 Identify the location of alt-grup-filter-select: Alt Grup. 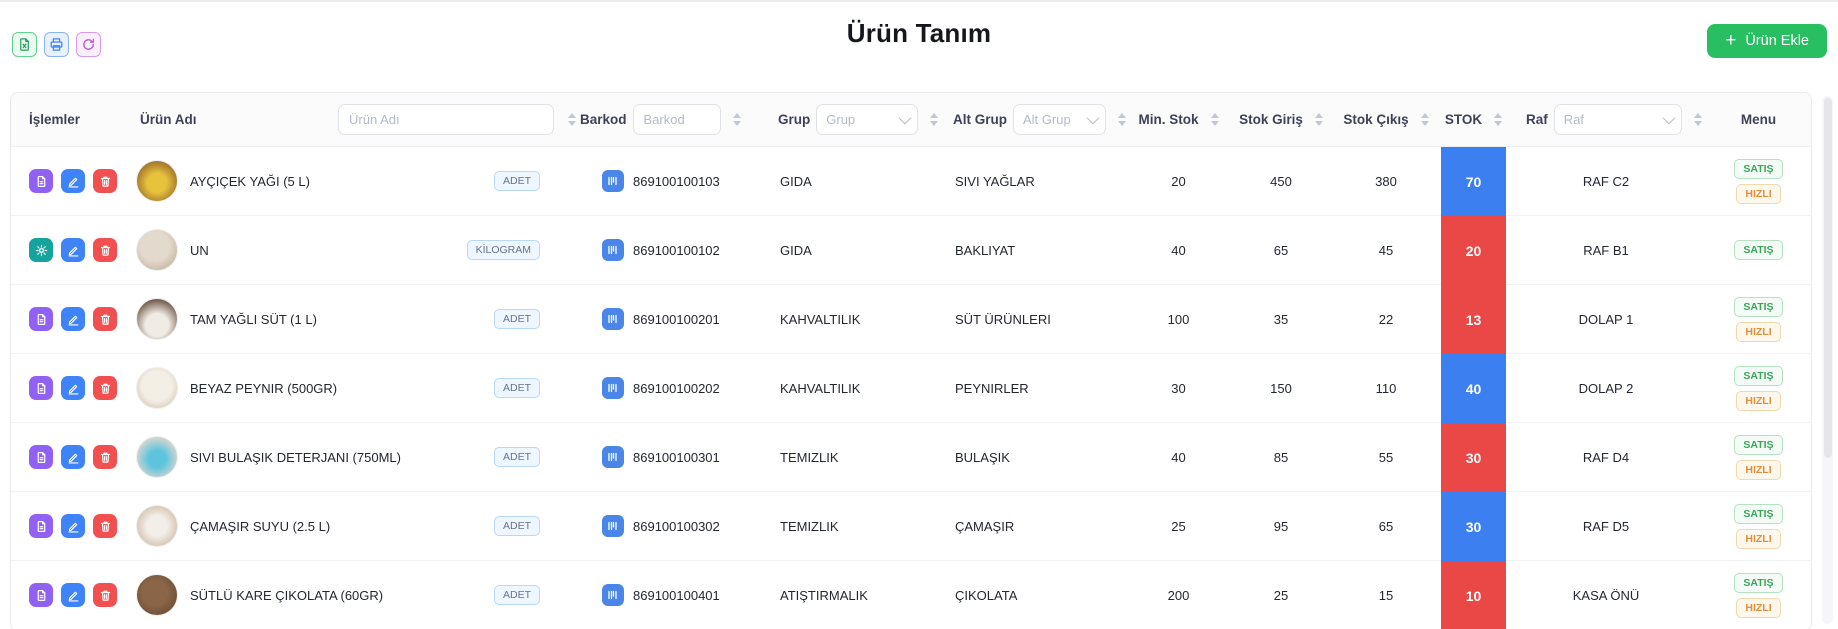
(1059, 119).